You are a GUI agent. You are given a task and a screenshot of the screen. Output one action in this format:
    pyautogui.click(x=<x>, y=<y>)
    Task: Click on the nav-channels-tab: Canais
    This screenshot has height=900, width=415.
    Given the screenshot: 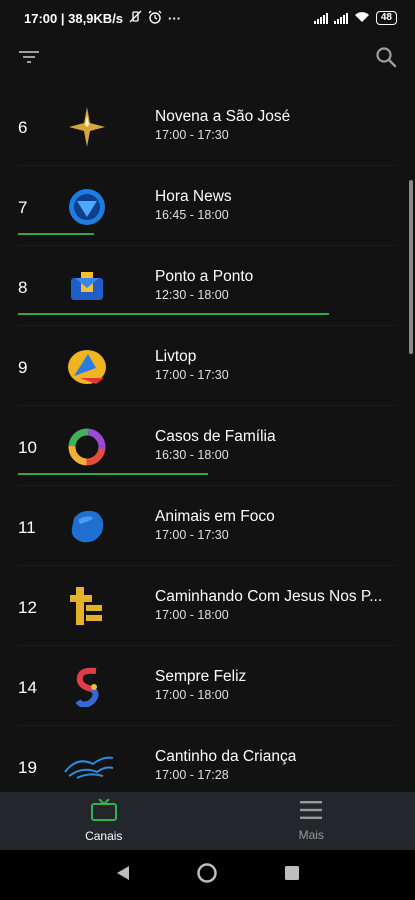 What is the action you would take?
    pyautogui.click(x=104, y=821)
    